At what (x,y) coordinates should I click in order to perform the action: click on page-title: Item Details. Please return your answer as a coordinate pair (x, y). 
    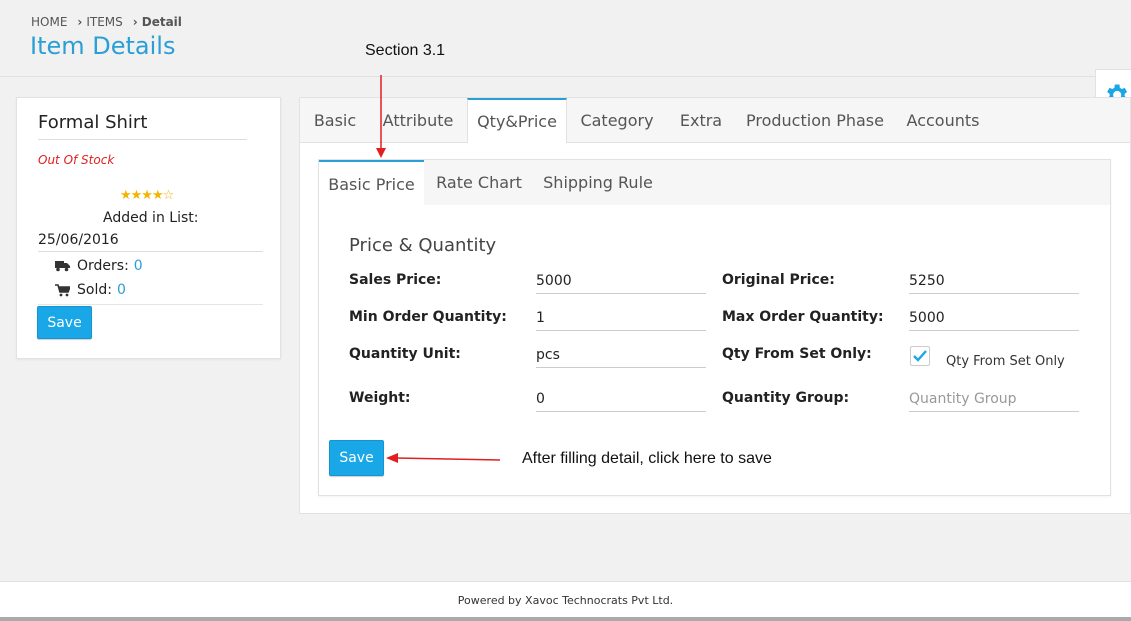
    Looking at the image, I should click on (103, 46).